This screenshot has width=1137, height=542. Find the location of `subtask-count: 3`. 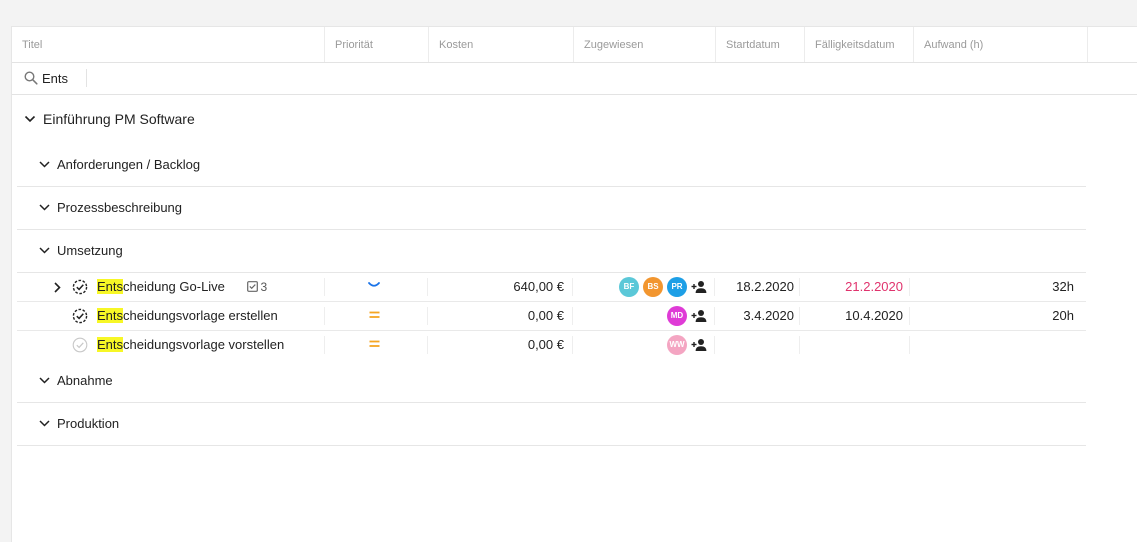

subtask-count: 3 is located at coordinates (257, 287).